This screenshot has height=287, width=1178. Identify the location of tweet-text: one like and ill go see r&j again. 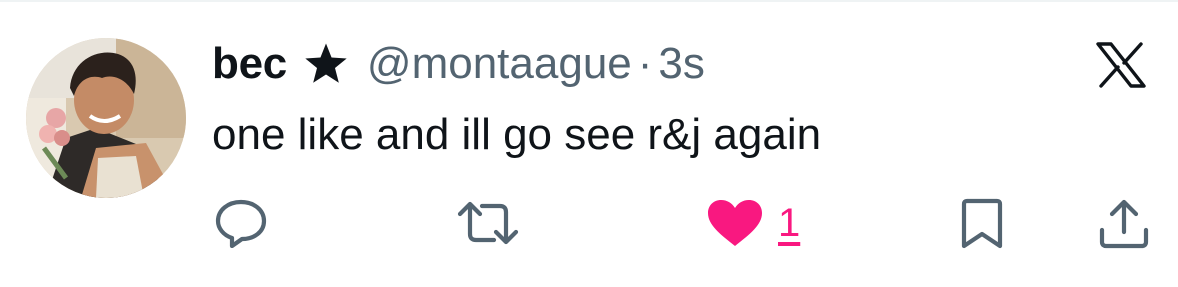
(517, 134).